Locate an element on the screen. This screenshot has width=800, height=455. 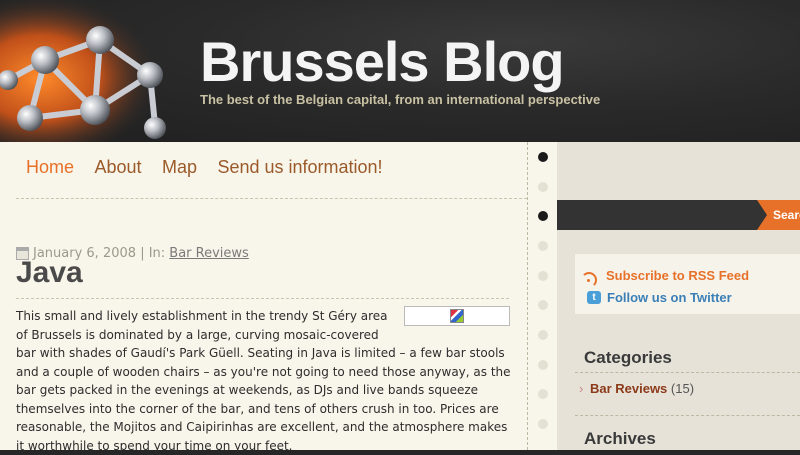
category-item: Bar Reviews (15) is located at coordinates (636, 388).